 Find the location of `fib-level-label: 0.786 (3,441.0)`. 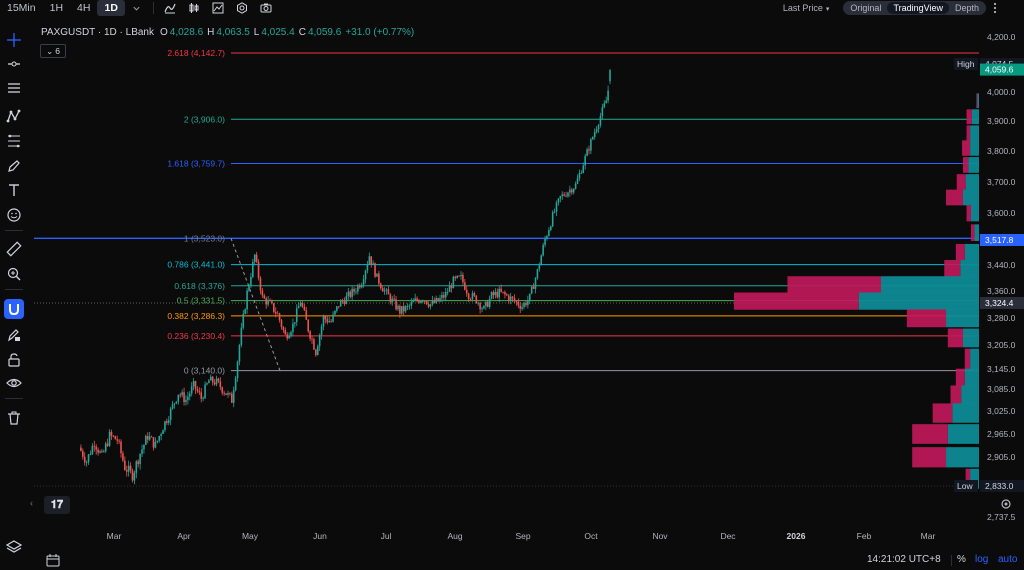

fib-level-label: 0.786 (3,441.0) is located at coordinates (196, 265).